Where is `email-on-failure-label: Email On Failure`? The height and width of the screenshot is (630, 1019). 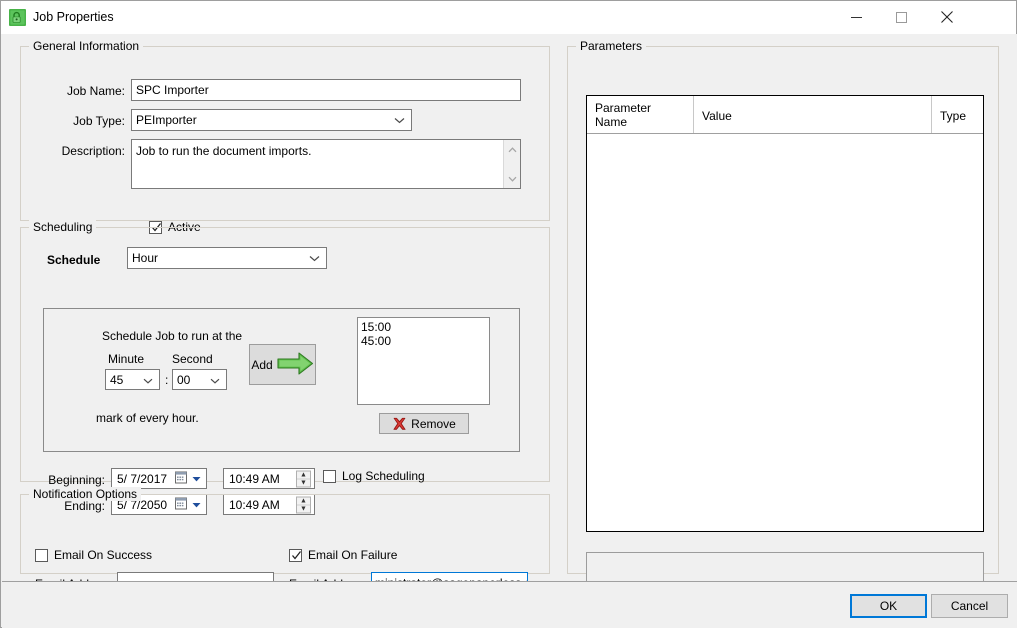 email-on-failure-label: Email On Failure is located at coordinates (353, 555).